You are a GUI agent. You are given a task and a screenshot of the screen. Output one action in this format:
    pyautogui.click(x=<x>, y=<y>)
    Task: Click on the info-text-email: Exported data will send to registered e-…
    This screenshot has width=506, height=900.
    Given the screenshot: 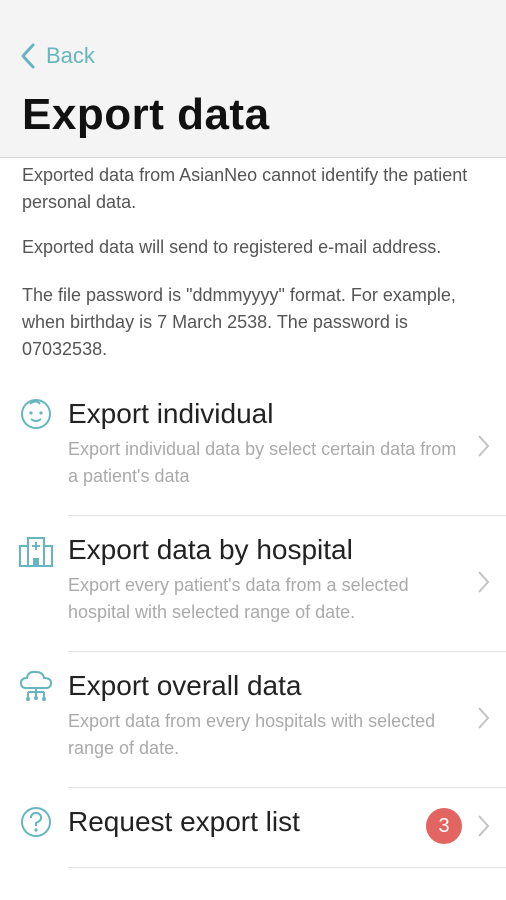 What is the action you would take?
    pyautogui.click(x=232, y=247)
    